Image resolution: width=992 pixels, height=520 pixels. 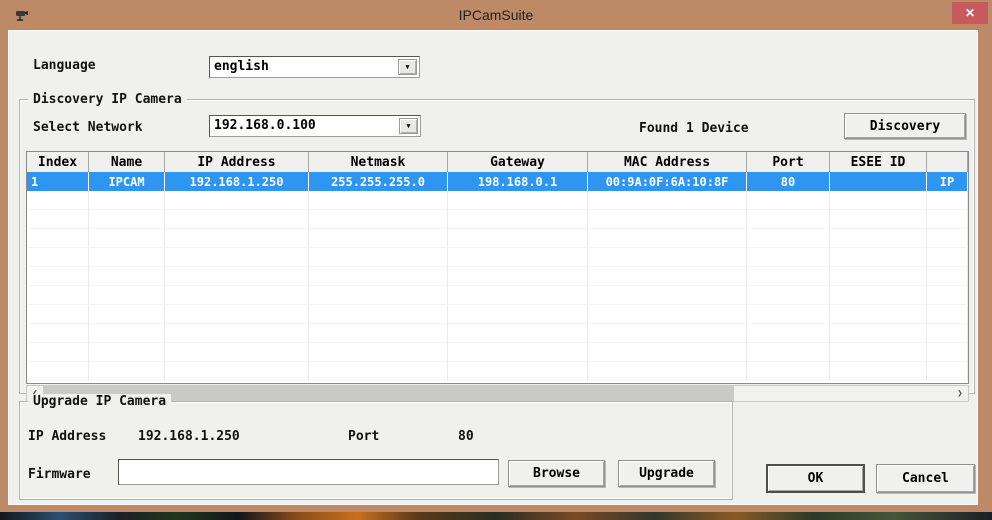 What do you see at coordinates (815, 478) in the screenshot?
I see `ok-button: OK` at bounding box center [815, 478].